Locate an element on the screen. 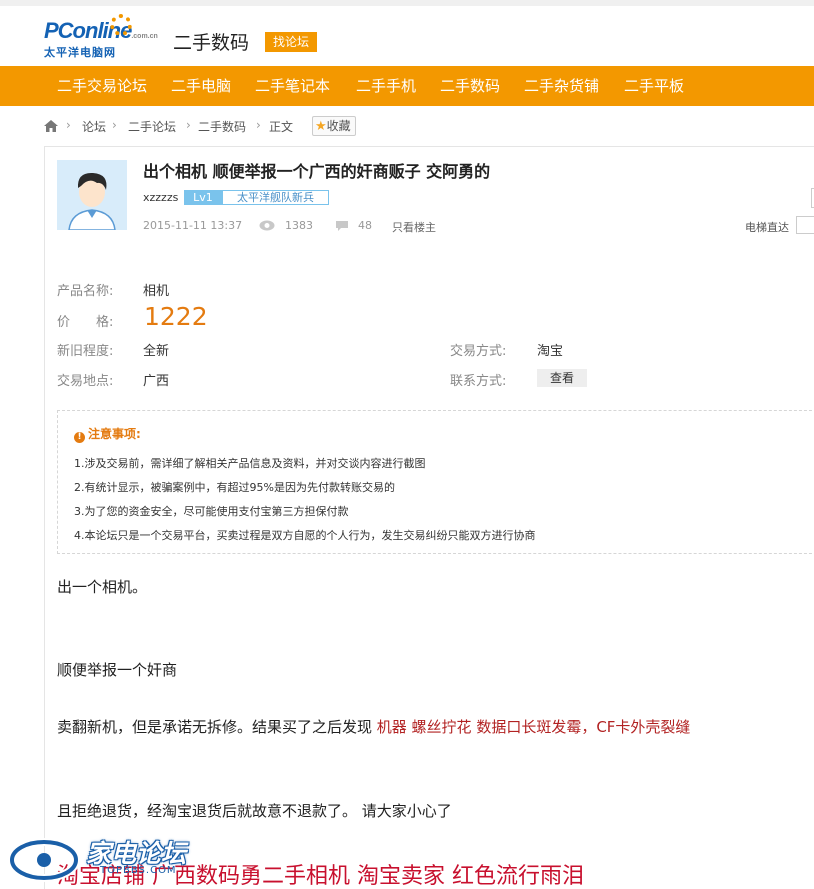 The width and height of the screenshot is (814, 889). breadcrumb-forum: 论坛 is located at coordinates (94, 126).